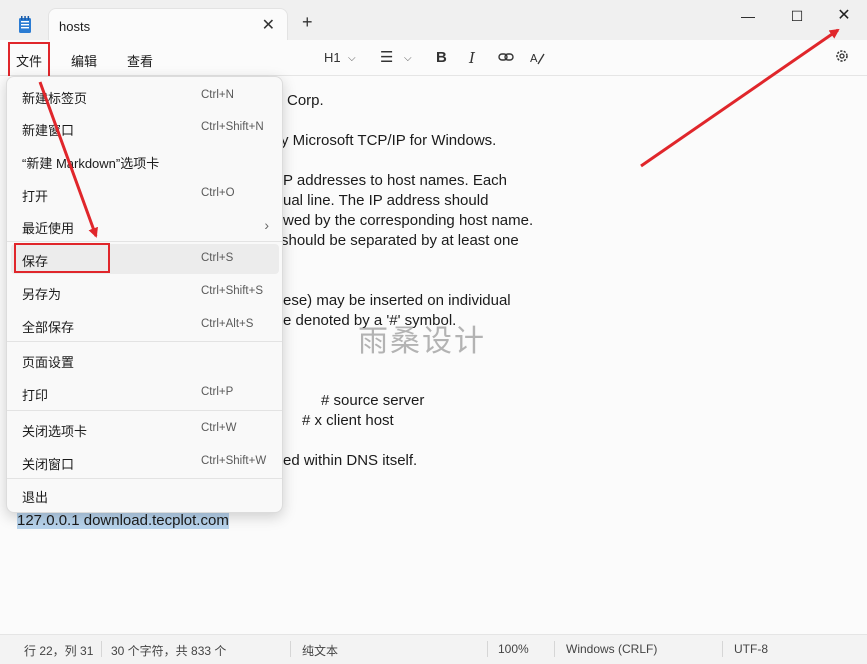 This screenshot has width=867, height=664. I want to click on link-icon, so click(506, 57).